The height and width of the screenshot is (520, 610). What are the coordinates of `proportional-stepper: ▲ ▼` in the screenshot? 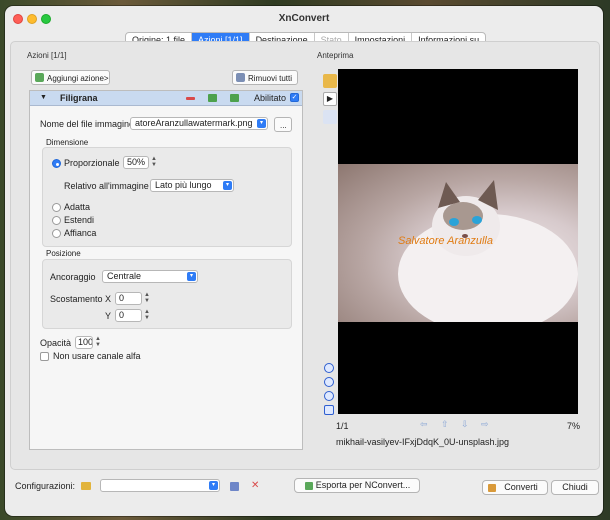 It's located at (154, 162).